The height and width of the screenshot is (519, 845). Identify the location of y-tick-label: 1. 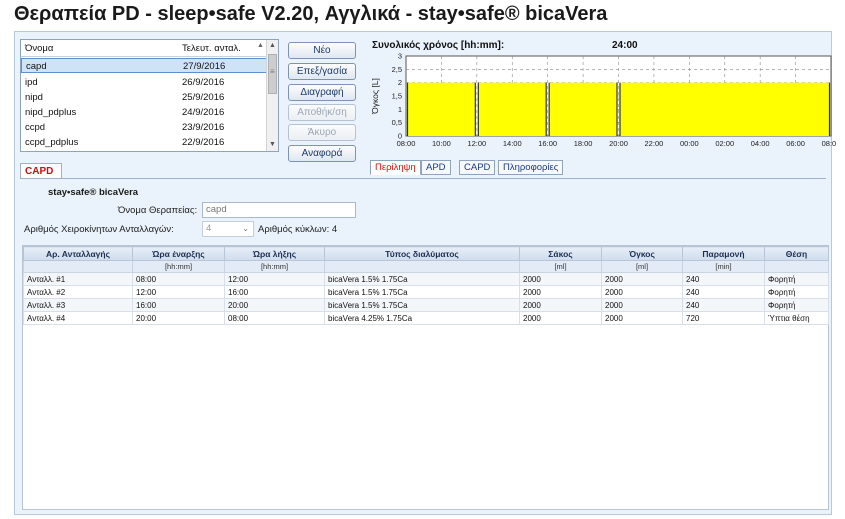
(400, 109).